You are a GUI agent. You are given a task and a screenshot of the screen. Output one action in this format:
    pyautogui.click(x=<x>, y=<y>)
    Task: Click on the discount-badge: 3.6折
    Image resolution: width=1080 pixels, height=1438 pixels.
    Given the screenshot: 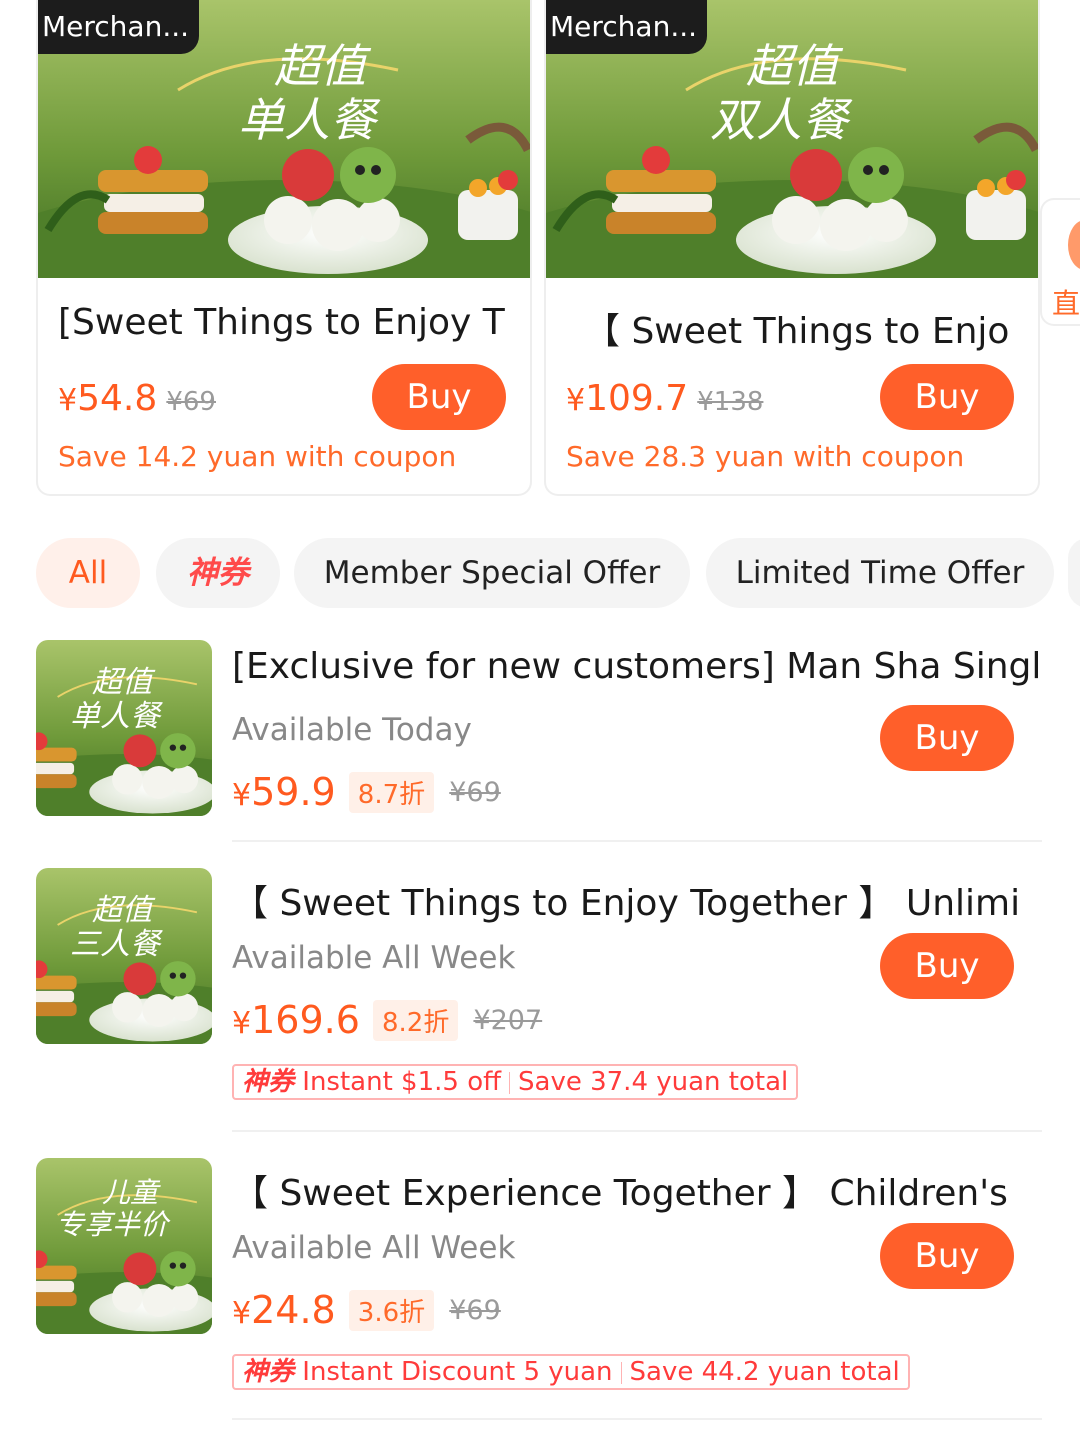 What is the action you would take?
    pyautogui.click(x=391, y=1310)
    